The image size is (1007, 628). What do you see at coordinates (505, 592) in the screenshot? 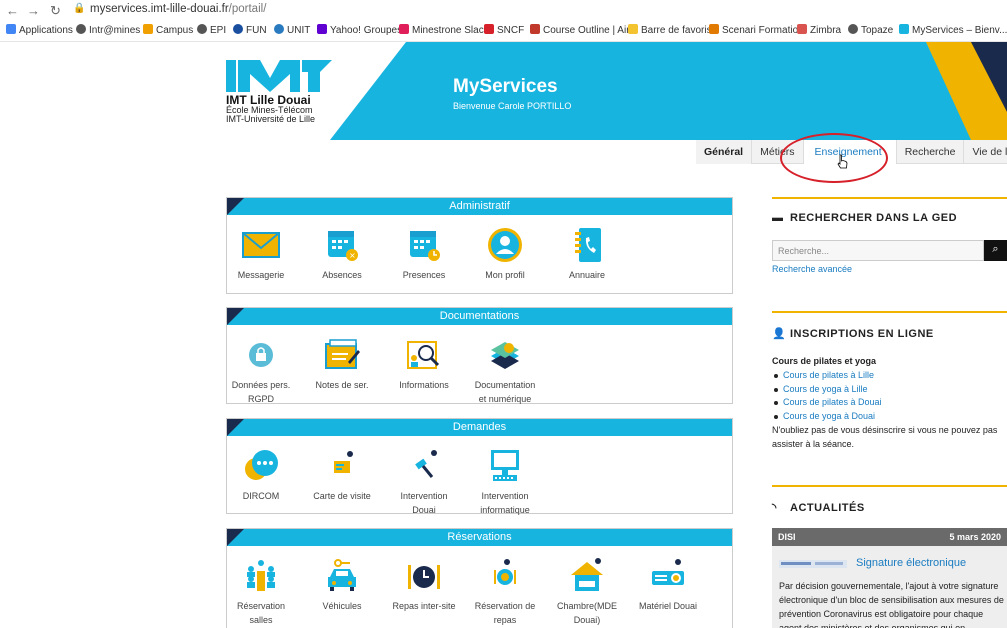
I see `tile-reservation-repas: Réservation de repas` at bounding box center [505, 592].